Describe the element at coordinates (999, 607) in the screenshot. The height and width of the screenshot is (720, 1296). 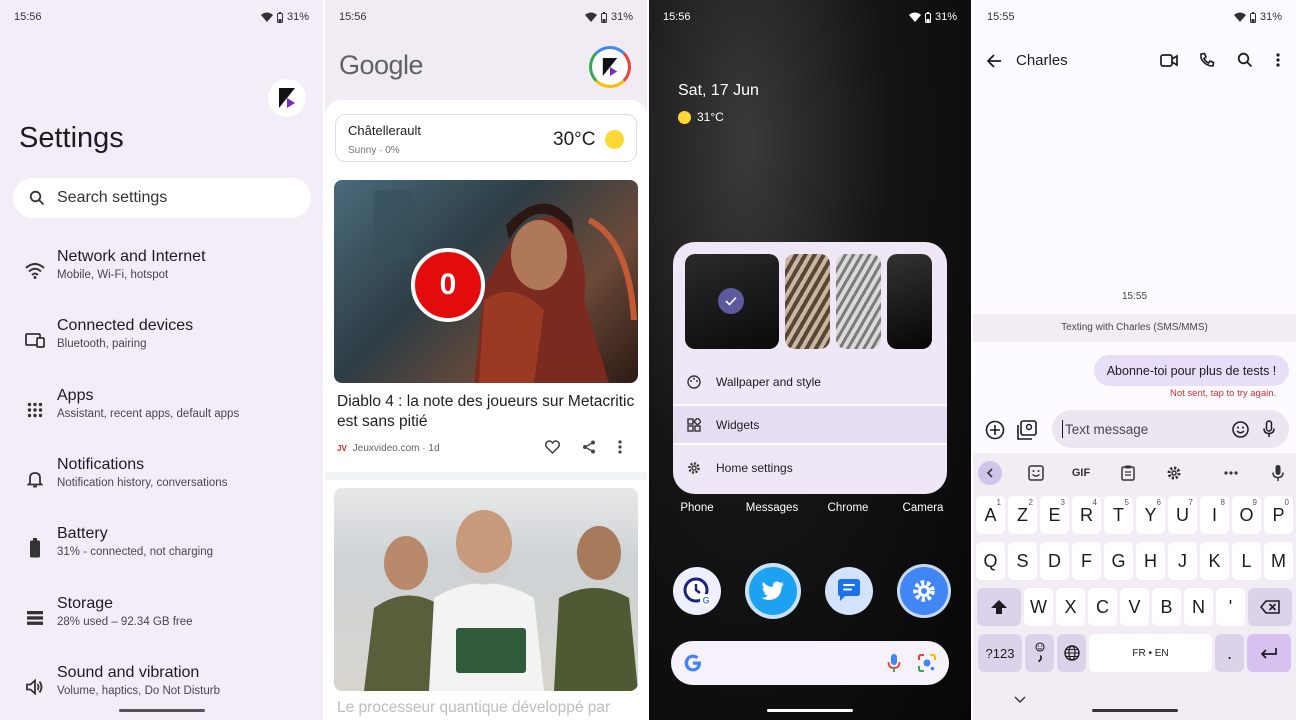
I see `shift-key` at that location.